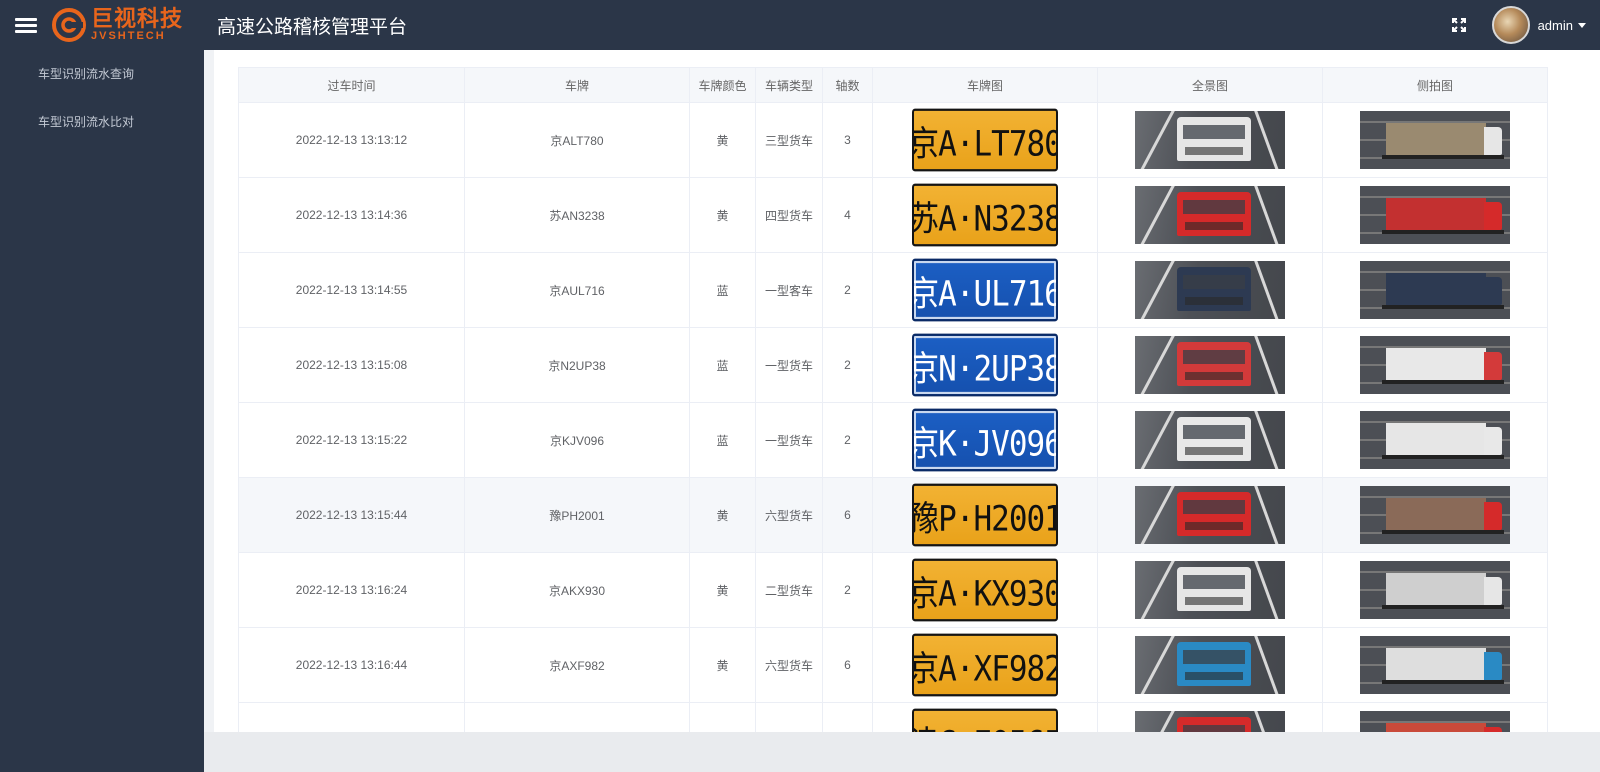 The height and width of the screenshot is (772, 1600). What do you see at coordinates (985, 140) in the screenshot?
I see `plate-image: 京A·LT780` at bounding box center [985, 140].